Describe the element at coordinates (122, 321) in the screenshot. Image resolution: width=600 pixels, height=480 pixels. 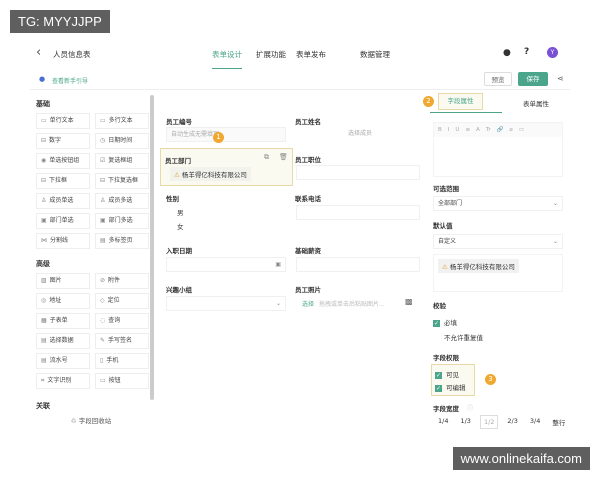
I see `component-item: ◌ 查询` at that location.